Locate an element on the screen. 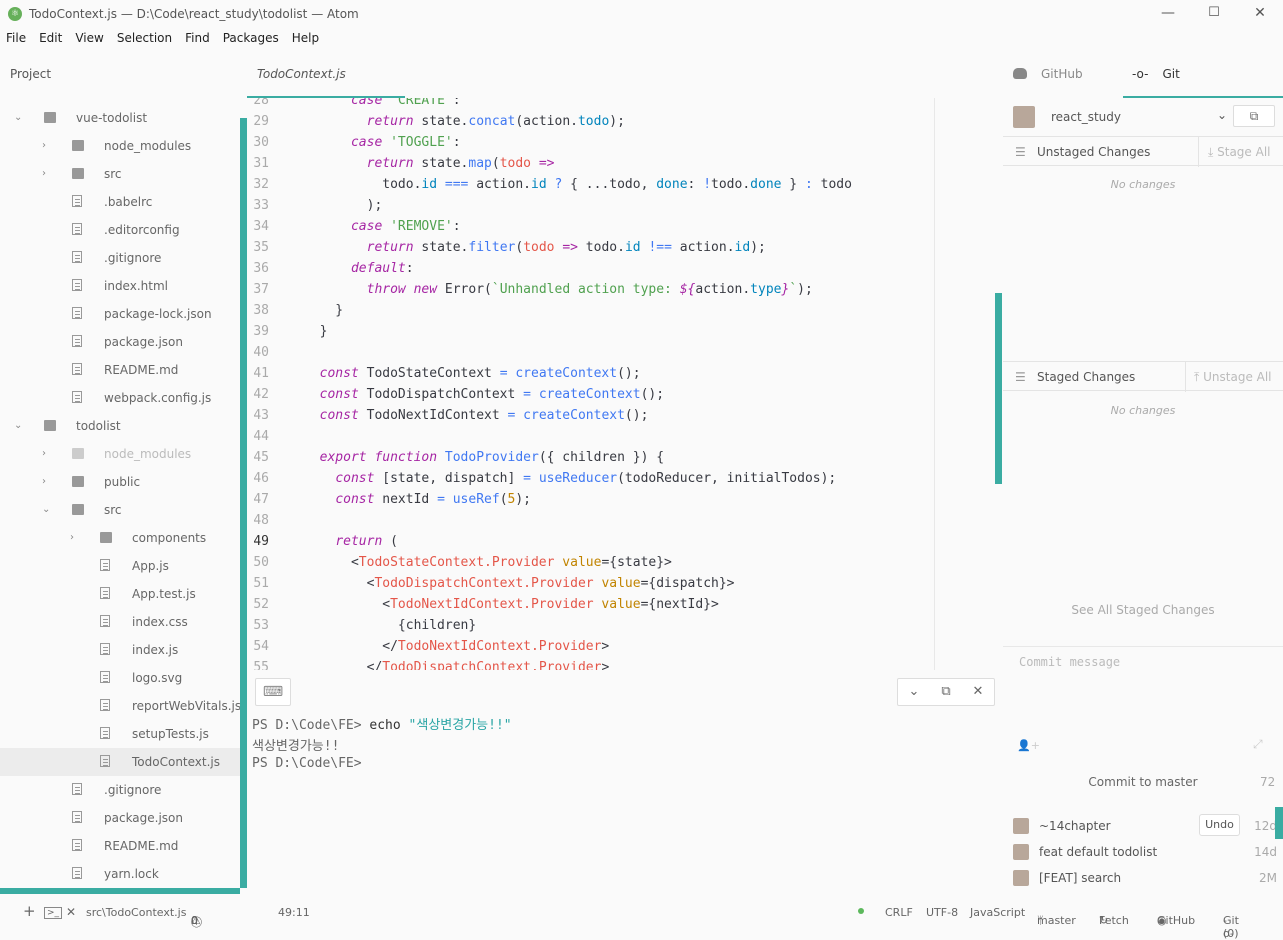 The image size is (1283, 940). tree-folder: › public is located at coordinates (120, 482).